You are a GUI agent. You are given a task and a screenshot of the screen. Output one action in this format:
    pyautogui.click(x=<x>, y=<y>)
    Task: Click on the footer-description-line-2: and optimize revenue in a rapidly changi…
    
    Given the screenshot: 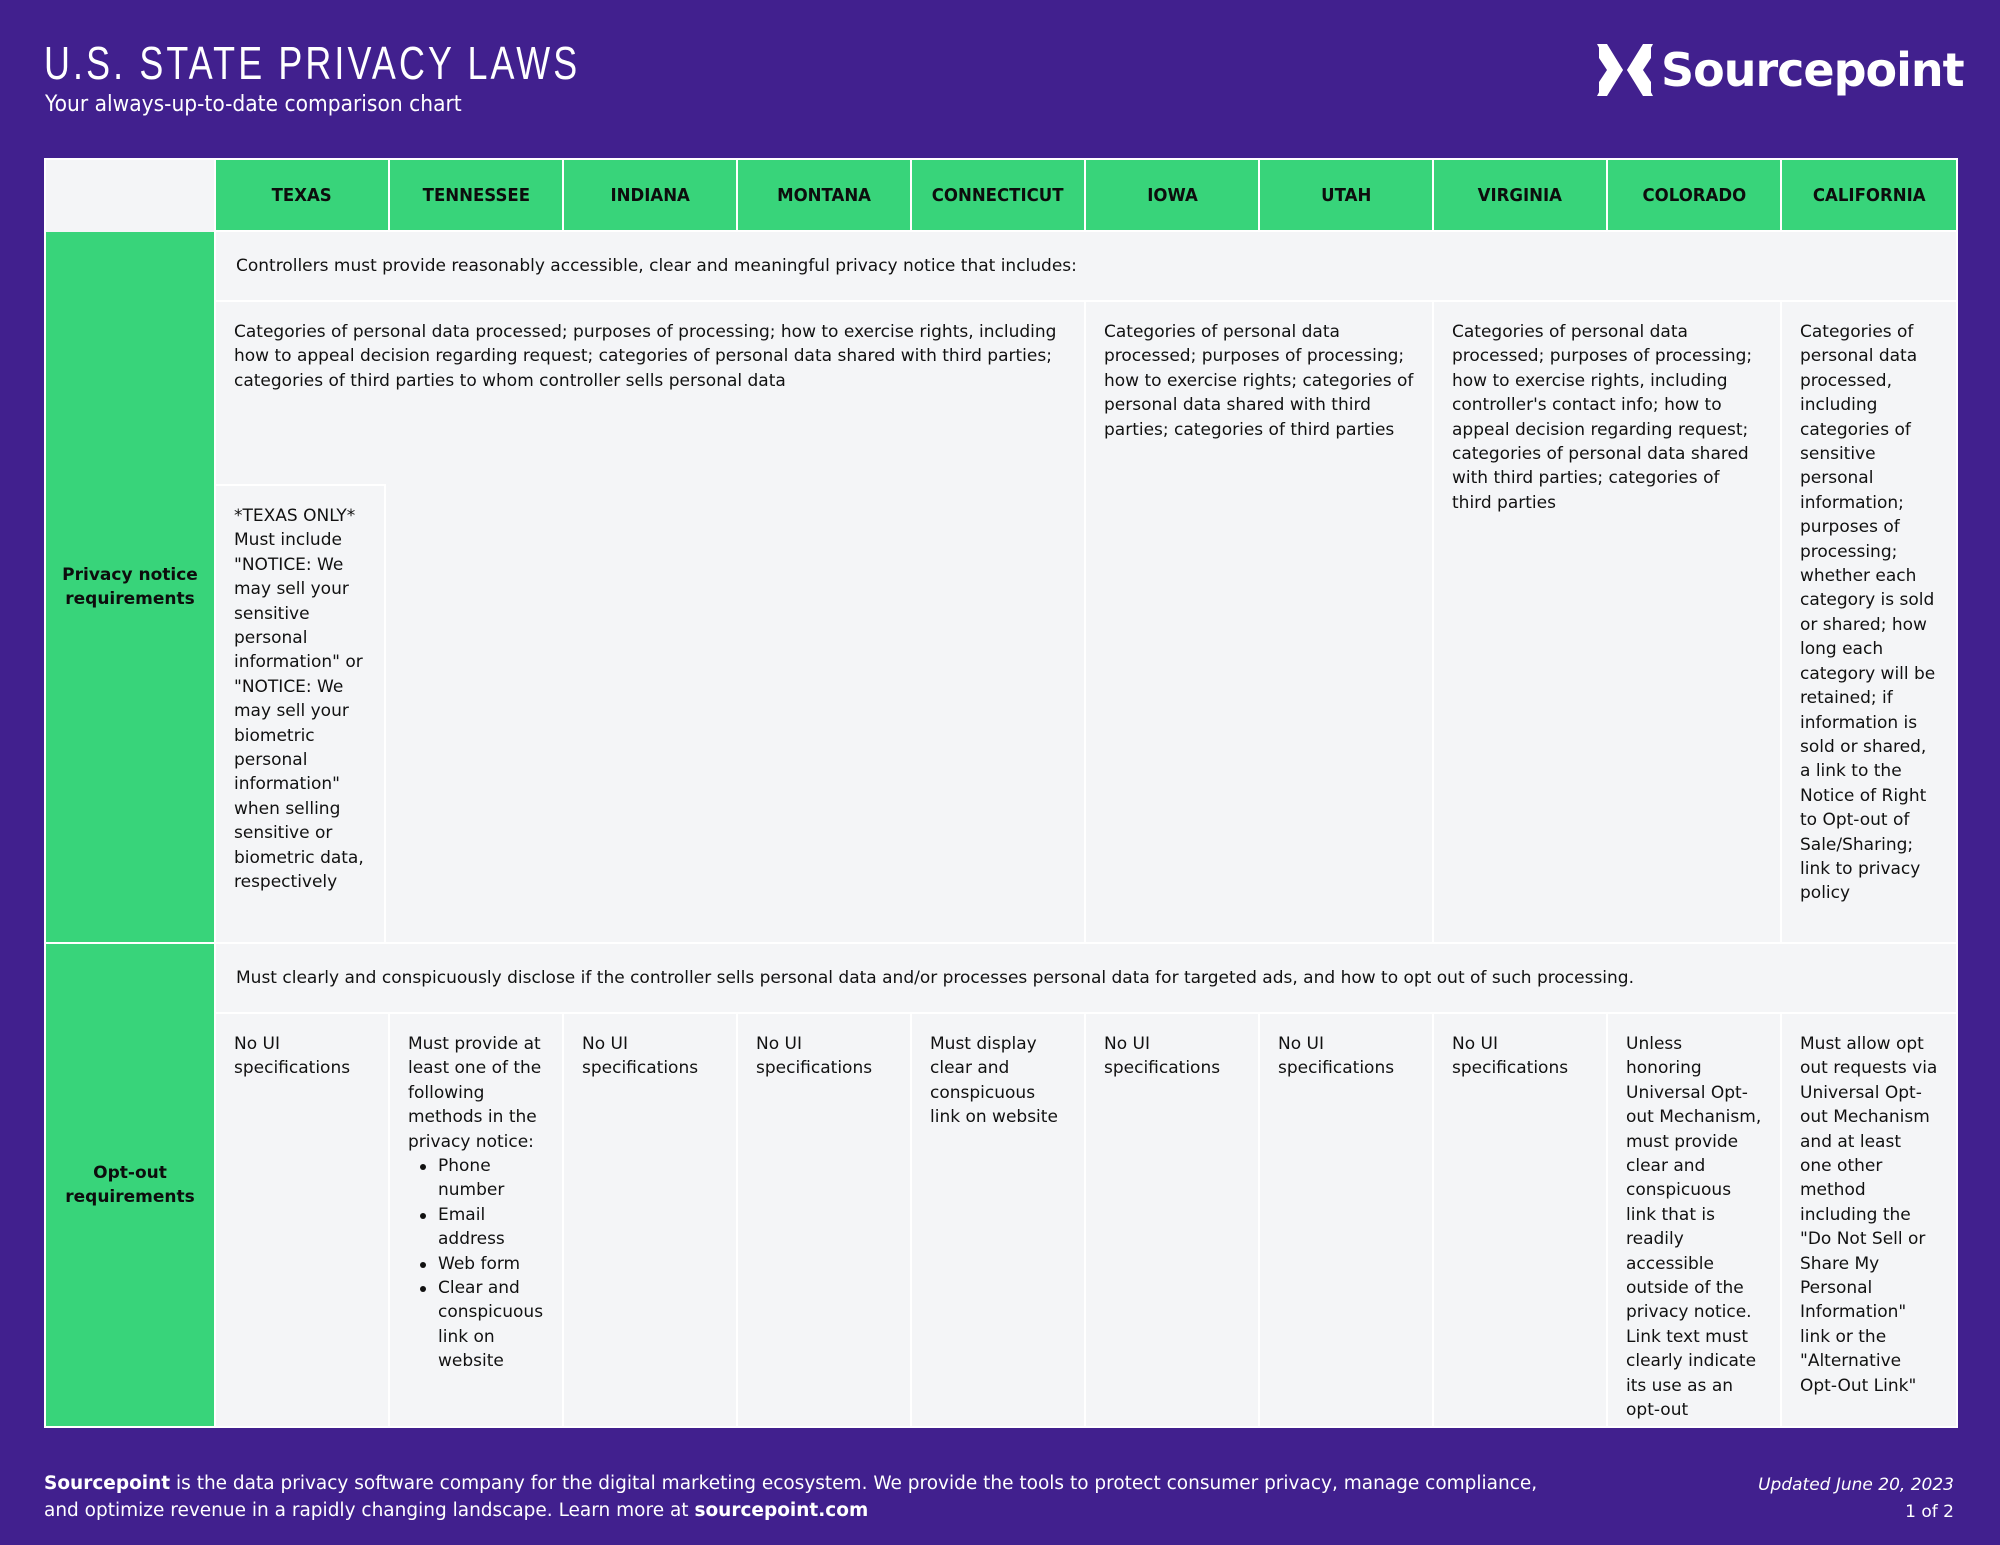 What is the action you would take?
    pyautogui.click(x=369, y=1510)
    